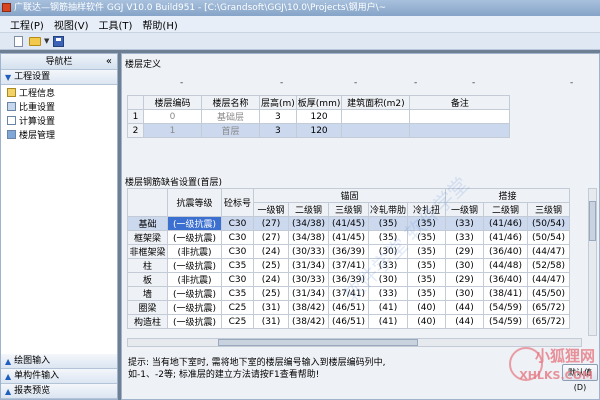 This screenshot has width=600, height=400. Describe the element at coordinates (388, 209) in the screenshot. I see `column-header: 冷轧带肋` at that location.